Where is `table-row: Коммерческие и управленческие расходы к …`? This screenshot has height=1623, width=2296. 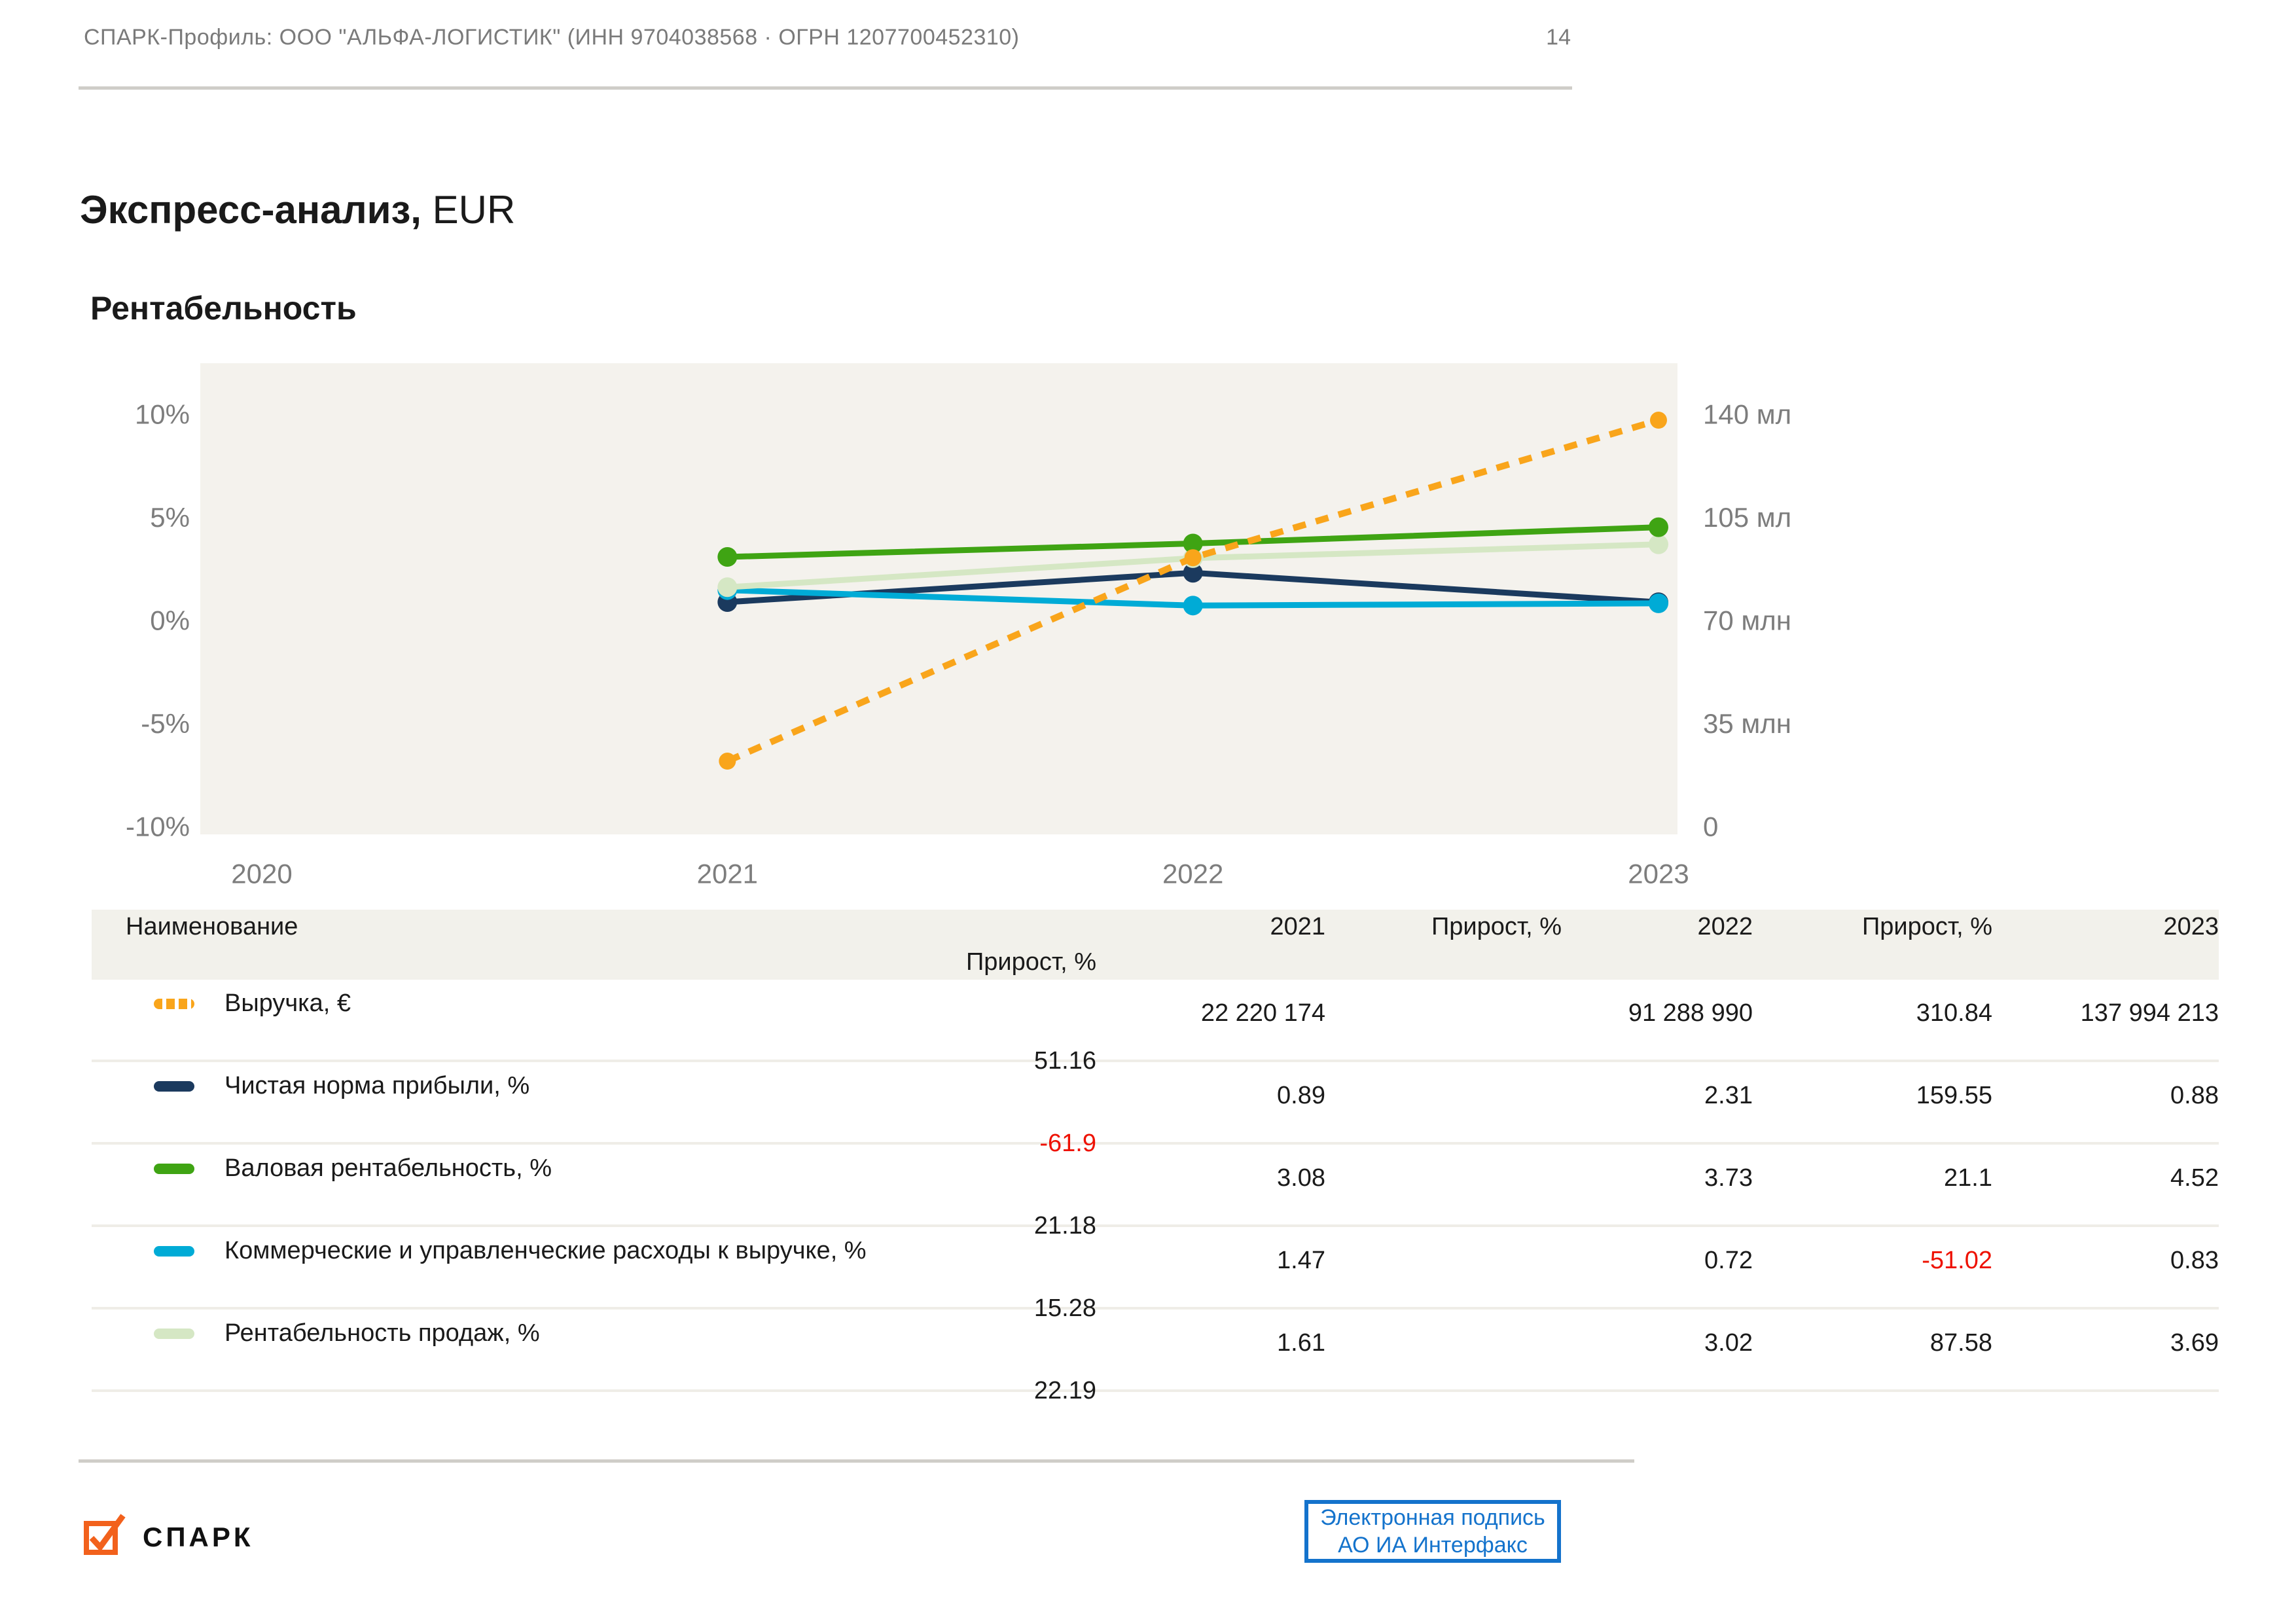 table-row: Коммерческие и управленческие расходы к … is located at coordinates (1155, 1274).